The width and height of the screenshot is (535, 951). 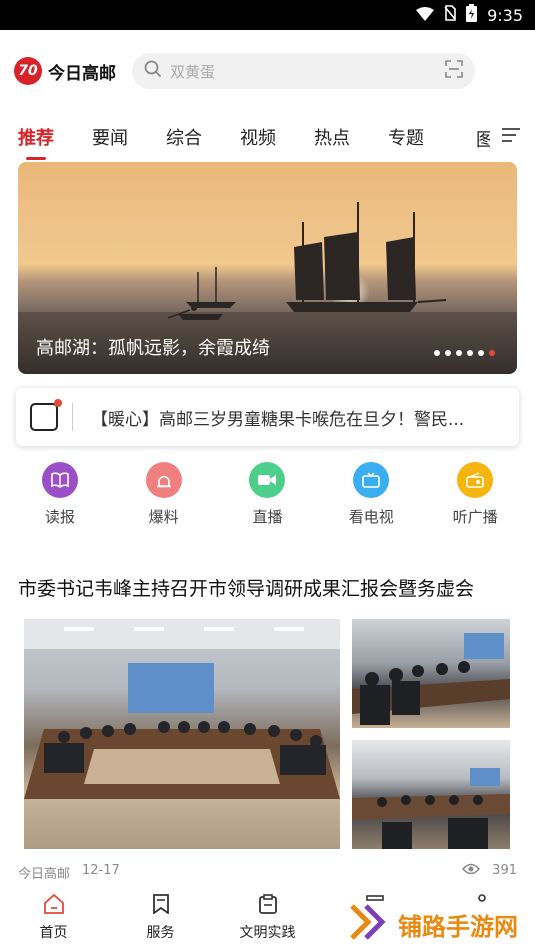 I want to click on quick-link-tv: 看电视, so click(x=371, y=500).